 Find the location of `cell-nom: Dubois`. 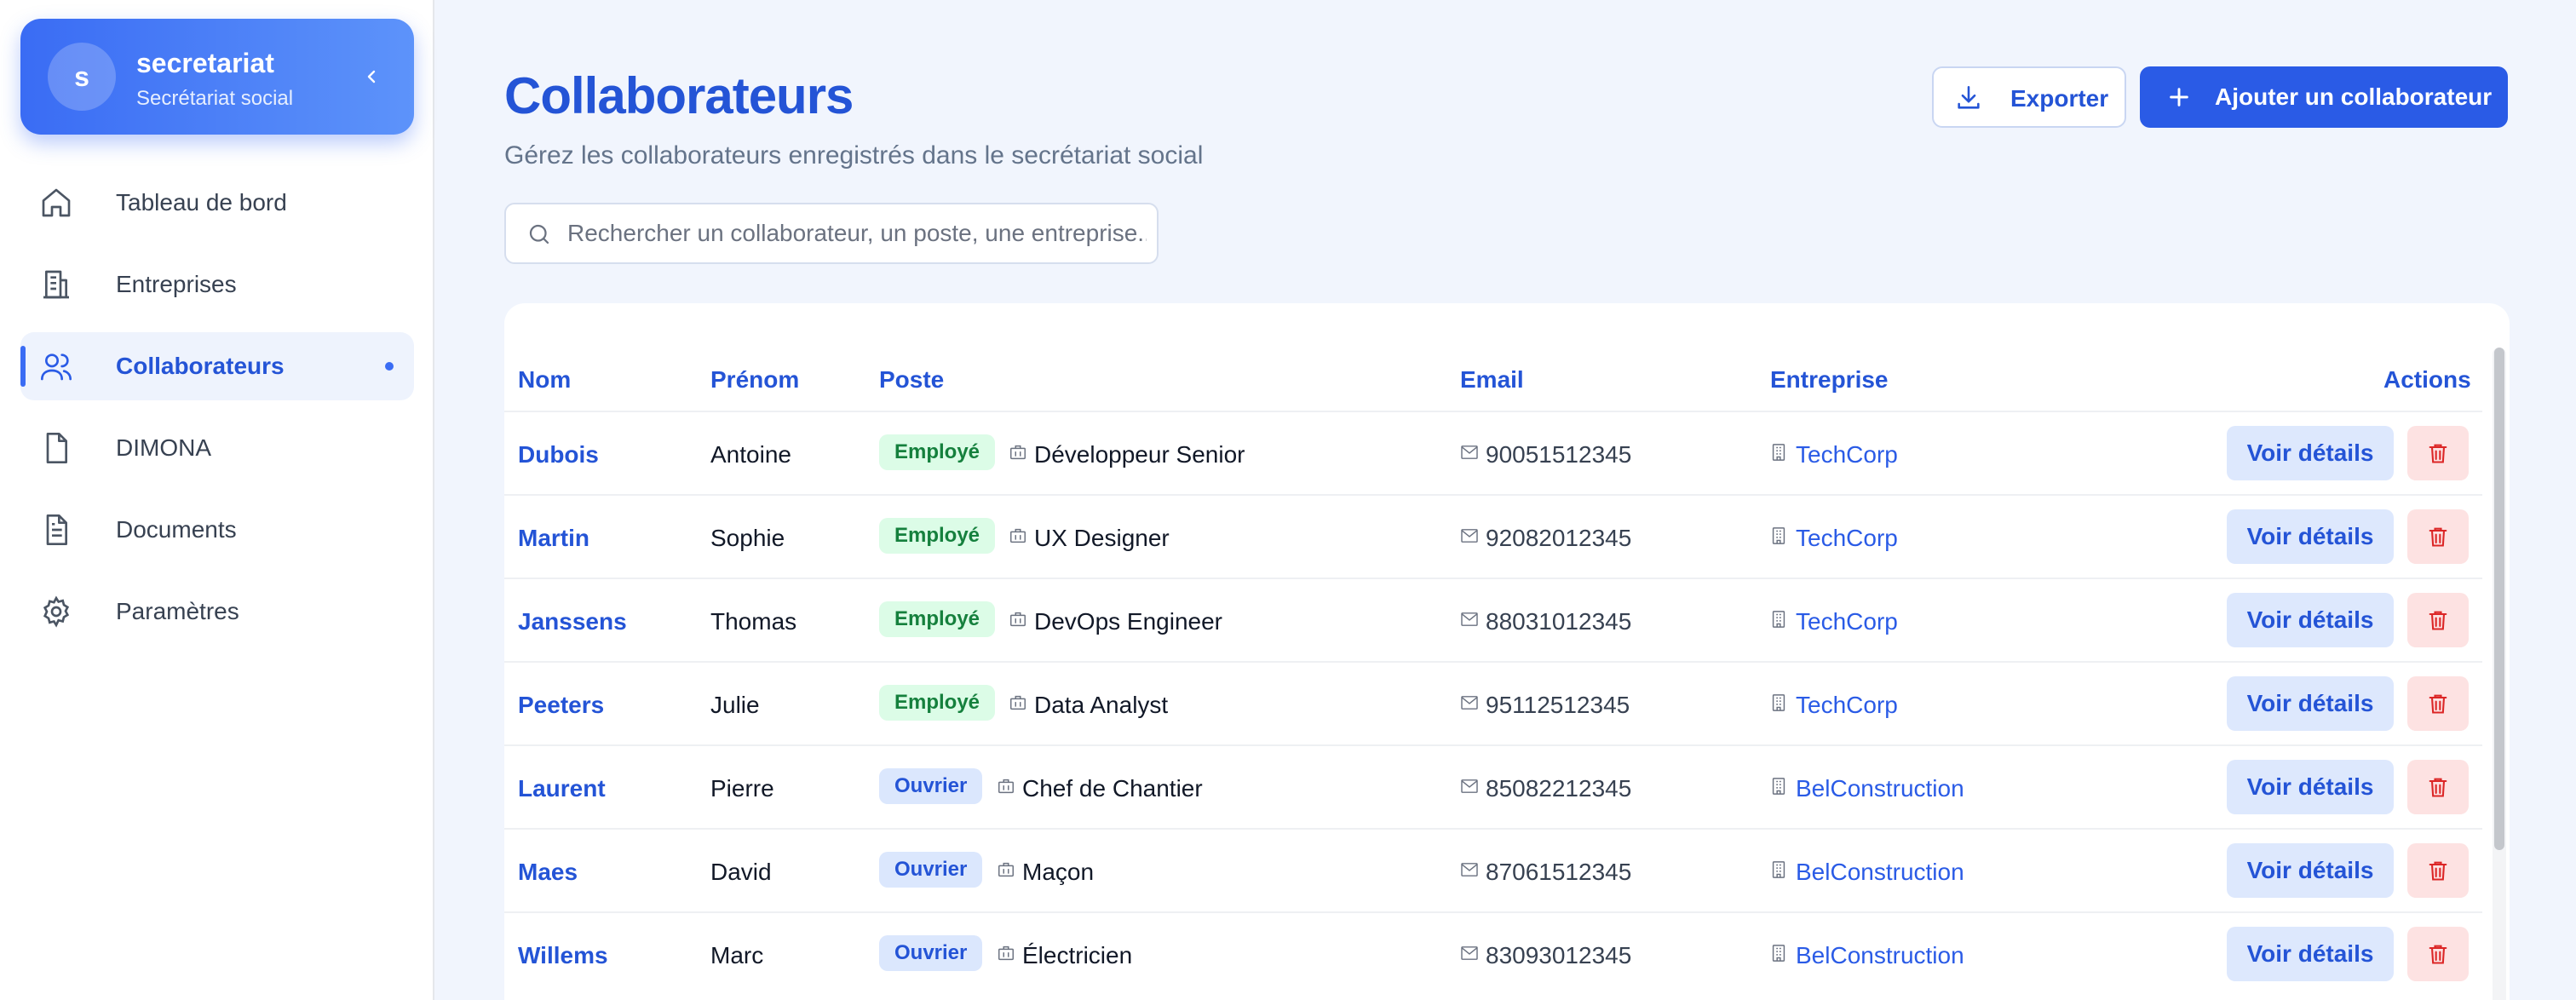

cell-nom: Dubois is located at coordinates (558, 454).